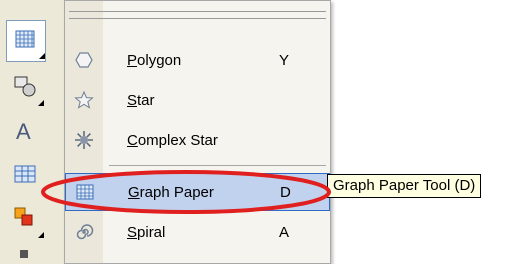 This screenshot has width=520, height=264. What do you see at coordinates (172, 140) in the screenshot?
I see `menu-item-label: Complex Star` at bounding box center [172, 140].